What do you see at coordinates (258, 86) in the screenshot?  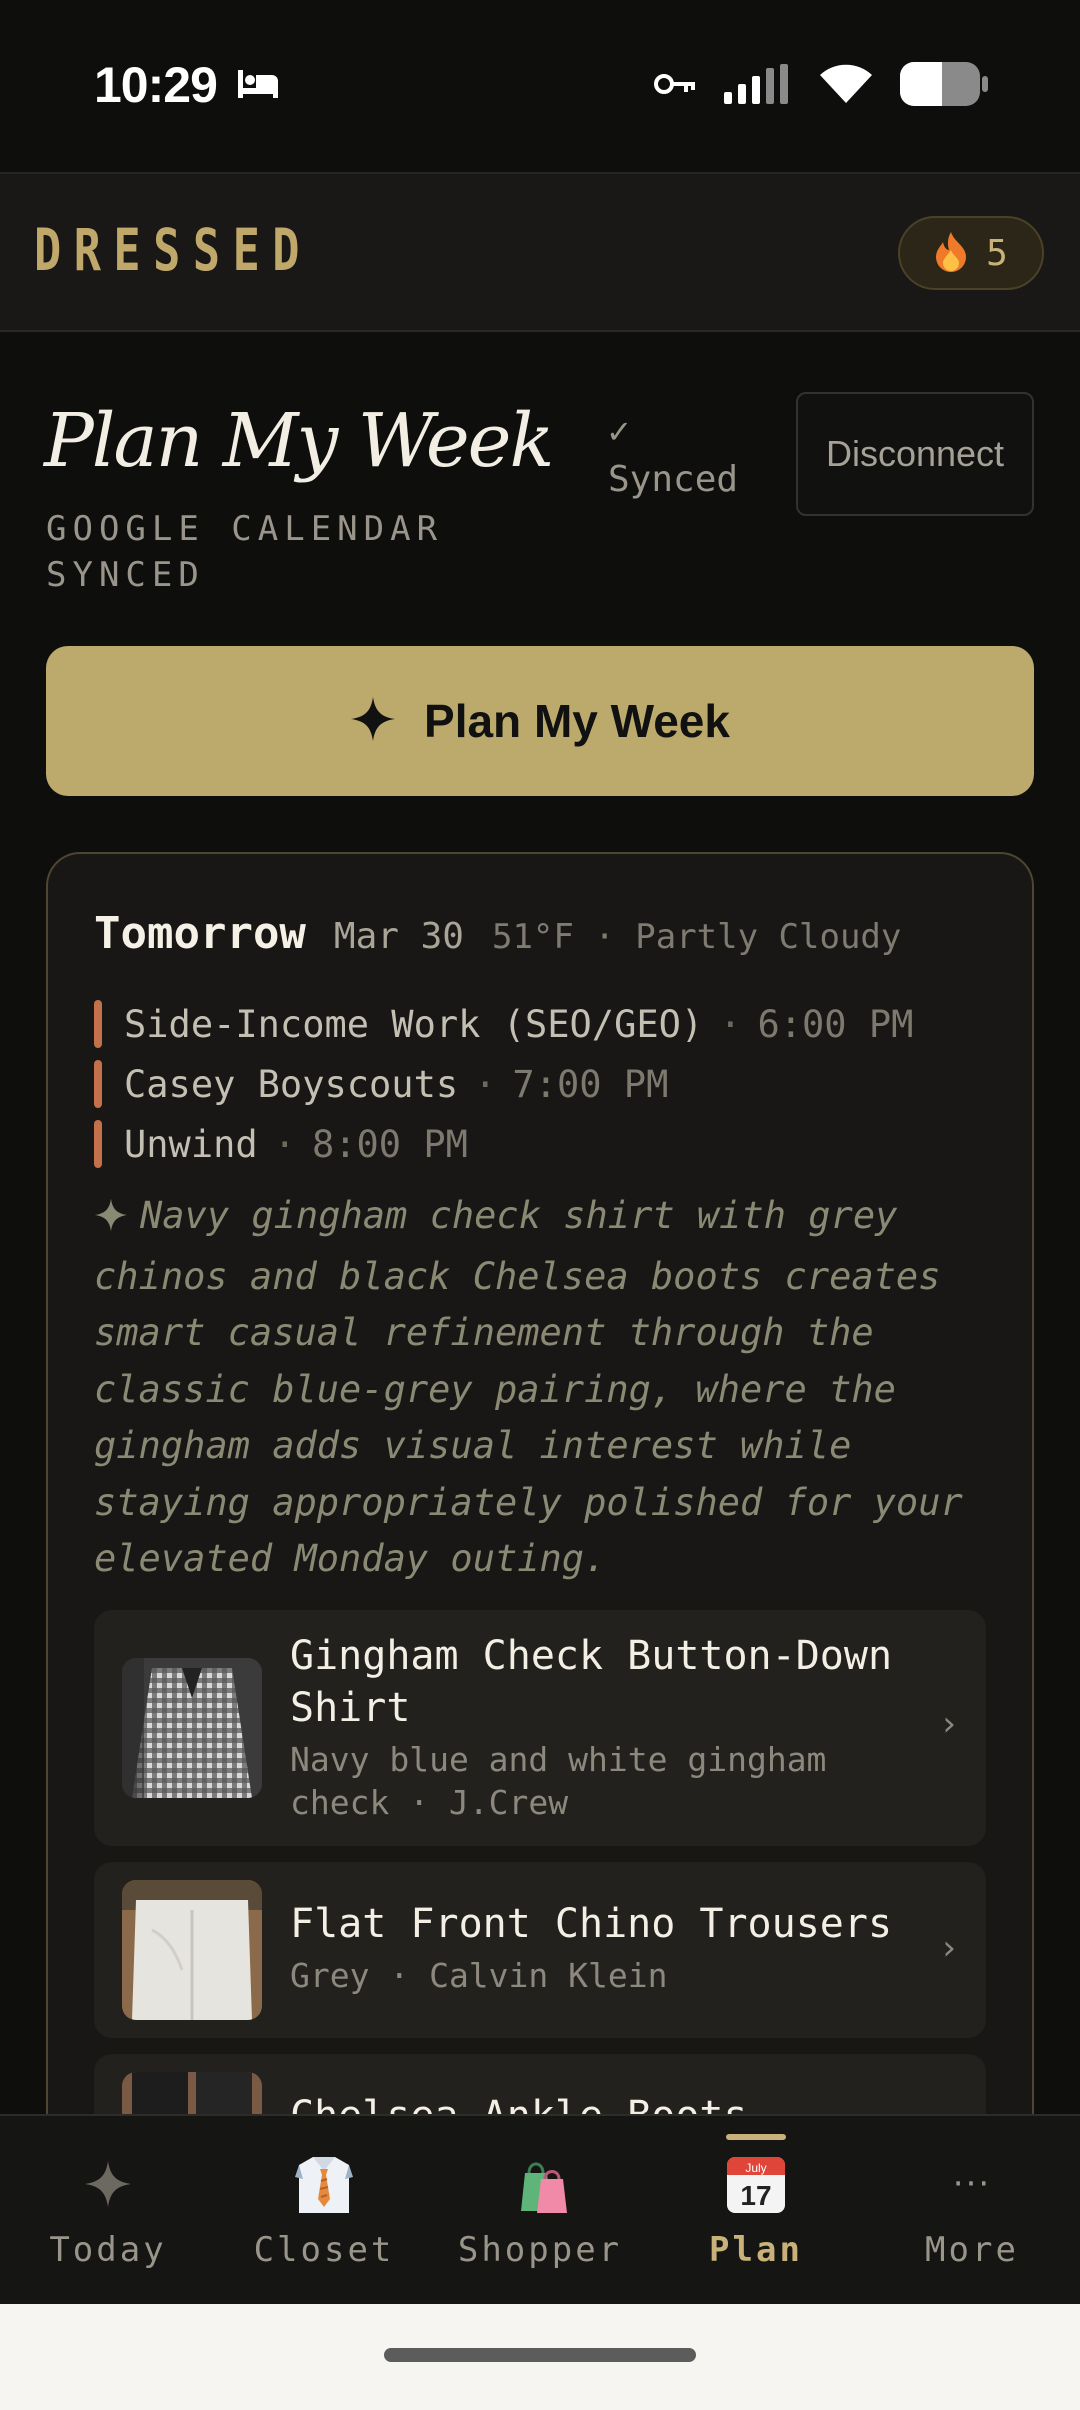 I see `bed-icon` at bounding box center [258, 86].